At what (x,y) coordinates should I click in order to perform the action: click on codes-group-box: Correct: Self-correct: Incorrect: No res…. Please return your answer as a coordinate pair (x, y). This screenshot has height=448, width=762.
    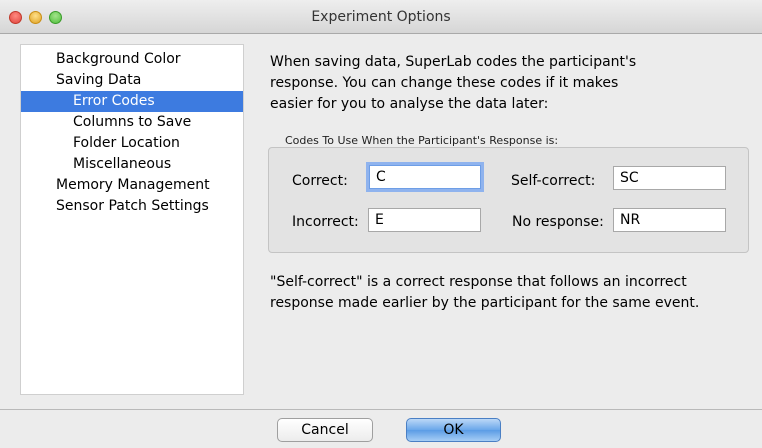
    Looking at the image, I should click on (508, 200).